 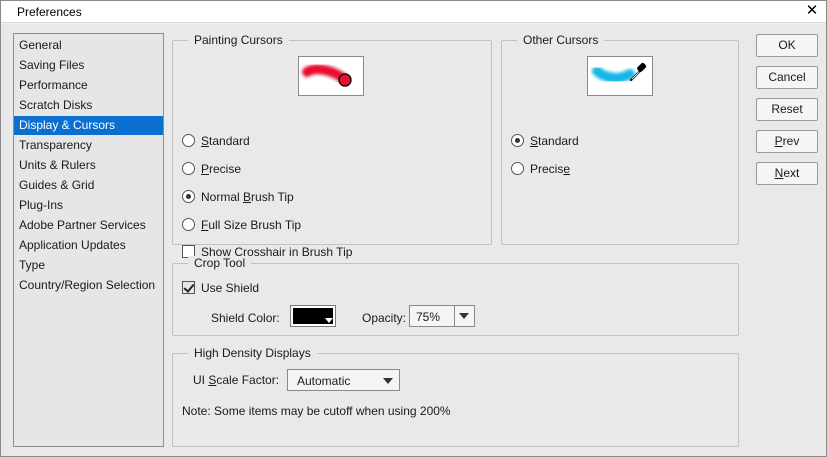 What do you see at coordinates (561, 40) in the screenshot?
I see `other-cursors-legend: Other Cursors` at bounding box center [561, 40].